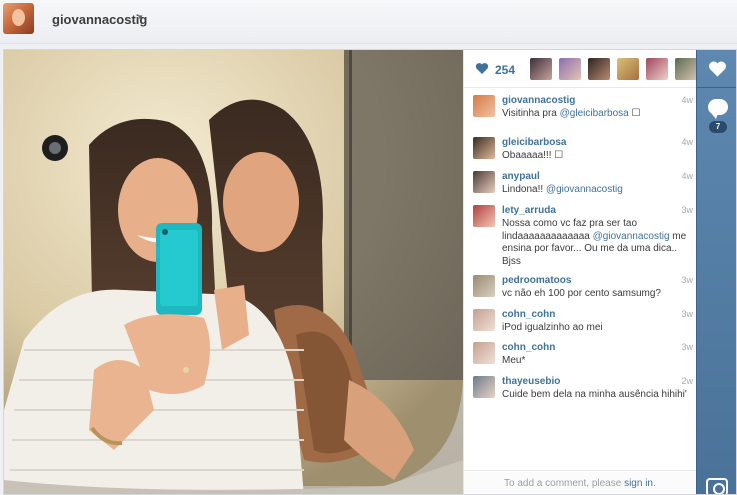  I want to click on like-button, so click(716, 69).